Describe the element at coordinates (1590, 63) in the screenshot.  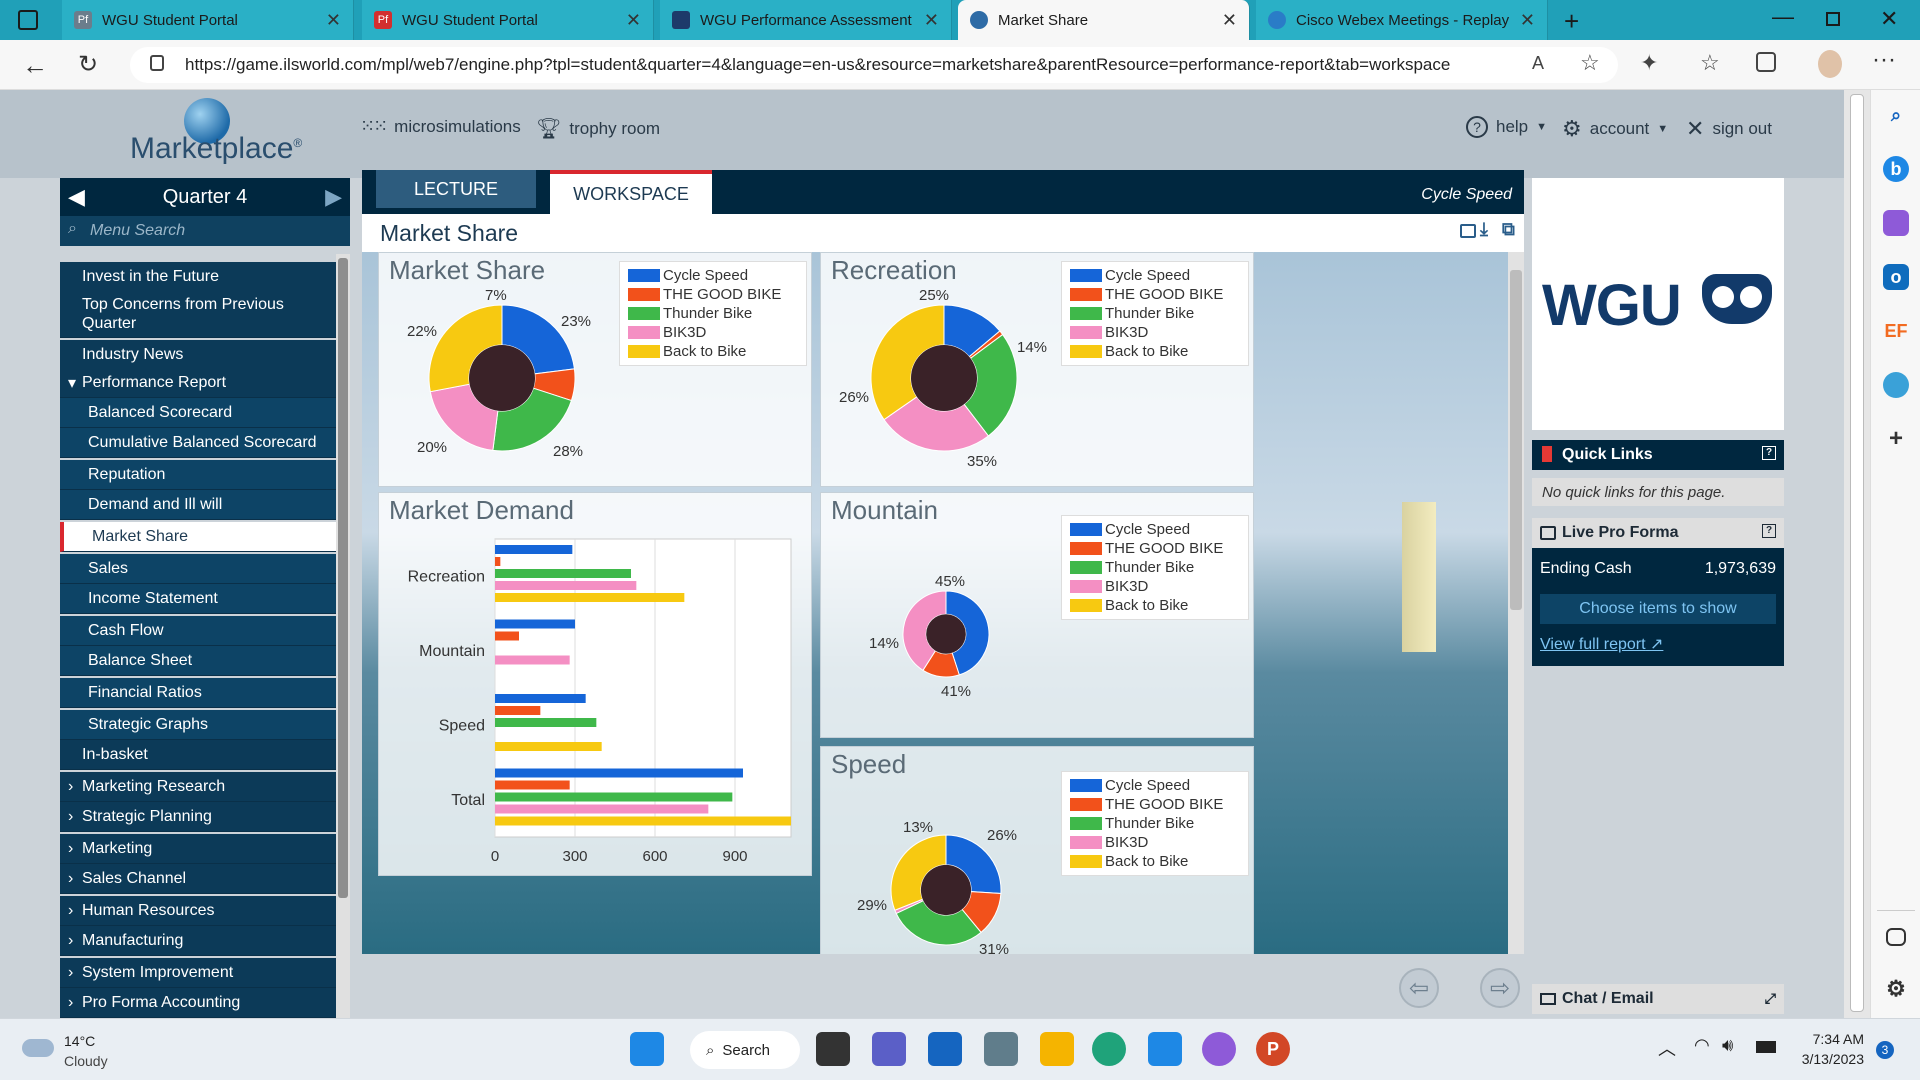
I see `favorite-add-icon: ☆` at that location.